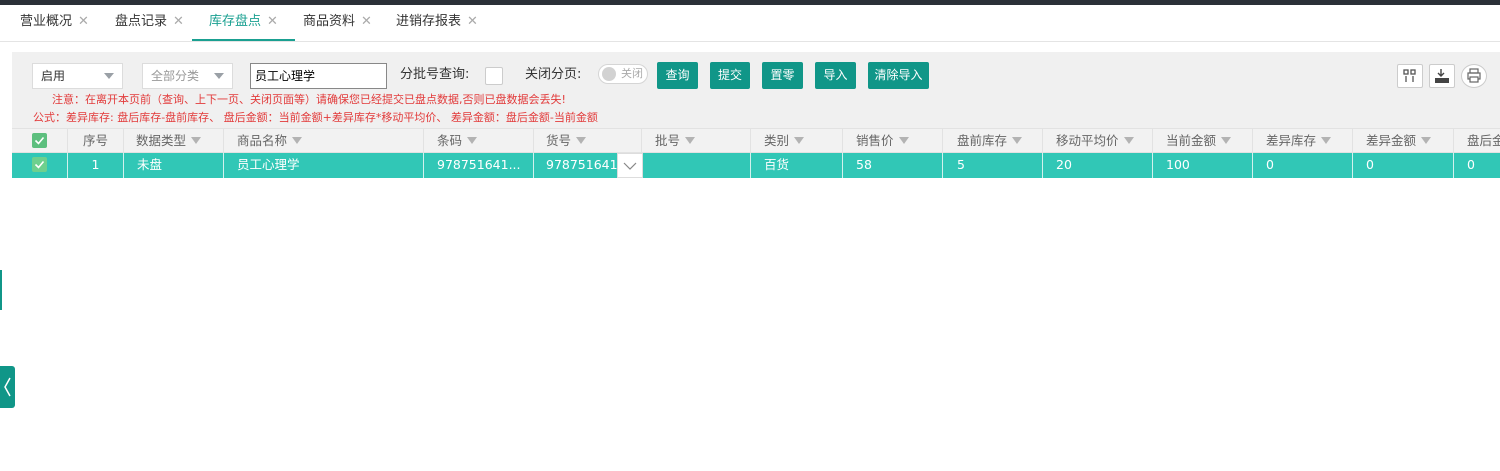 The width and height of the screenshot is (1500, 471). I want to click on column-header: 序号, so click(96, 140).